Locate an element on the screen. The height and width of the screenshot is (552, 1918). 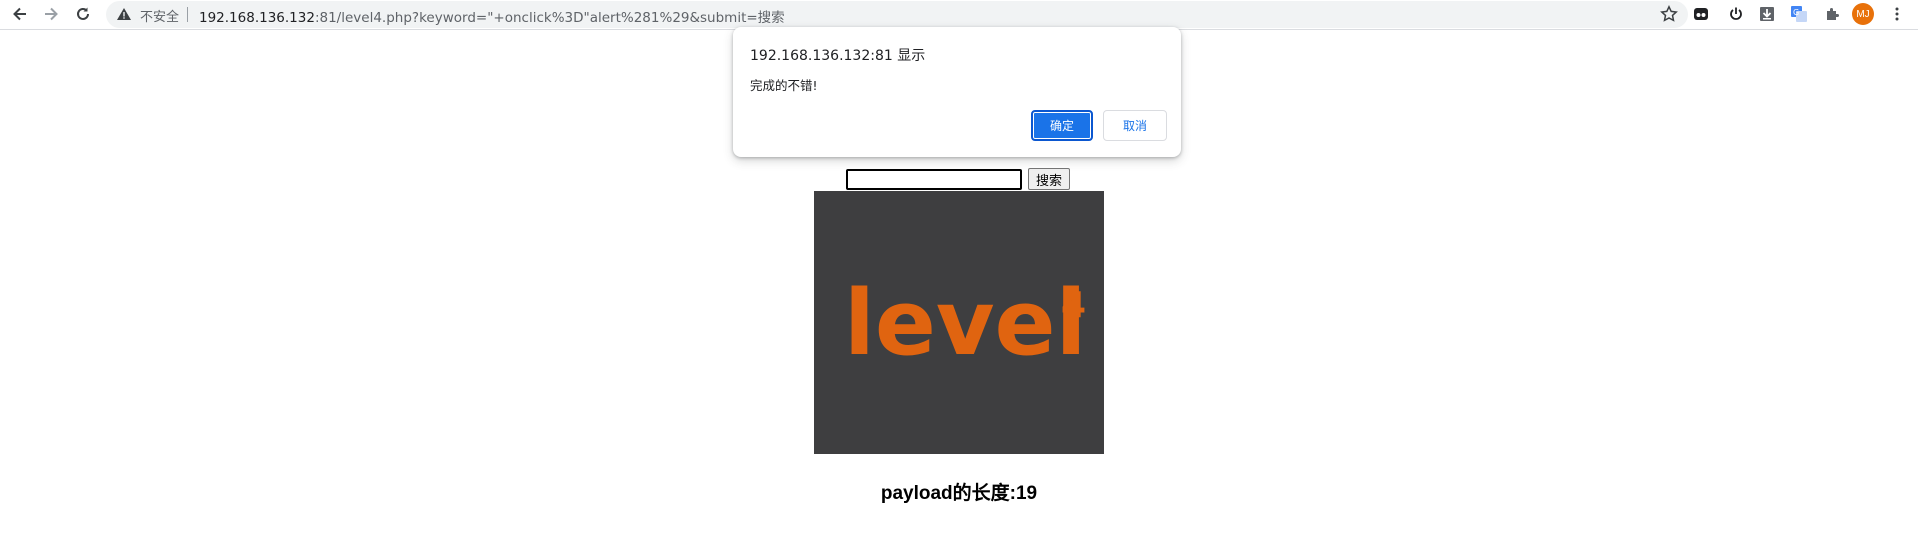
logo-superscript: 4 is located at coordinates (1073, 305).